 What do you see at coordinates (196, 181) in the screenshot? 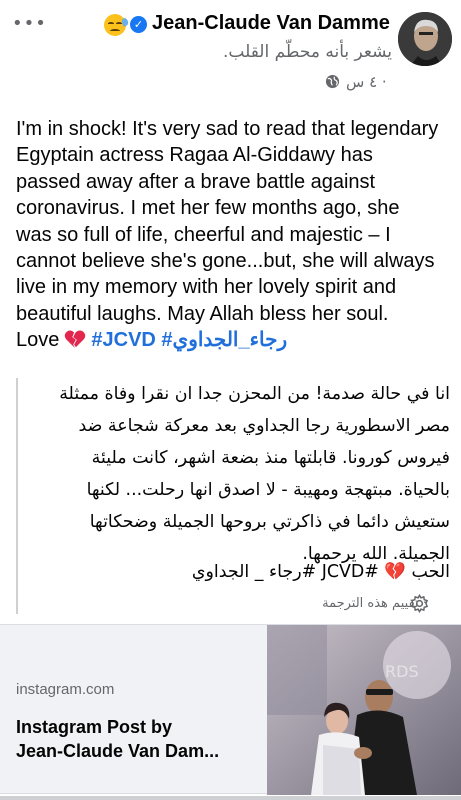
I see `post-line: passed away after a brave battle against` at bounding box center [196, 181].